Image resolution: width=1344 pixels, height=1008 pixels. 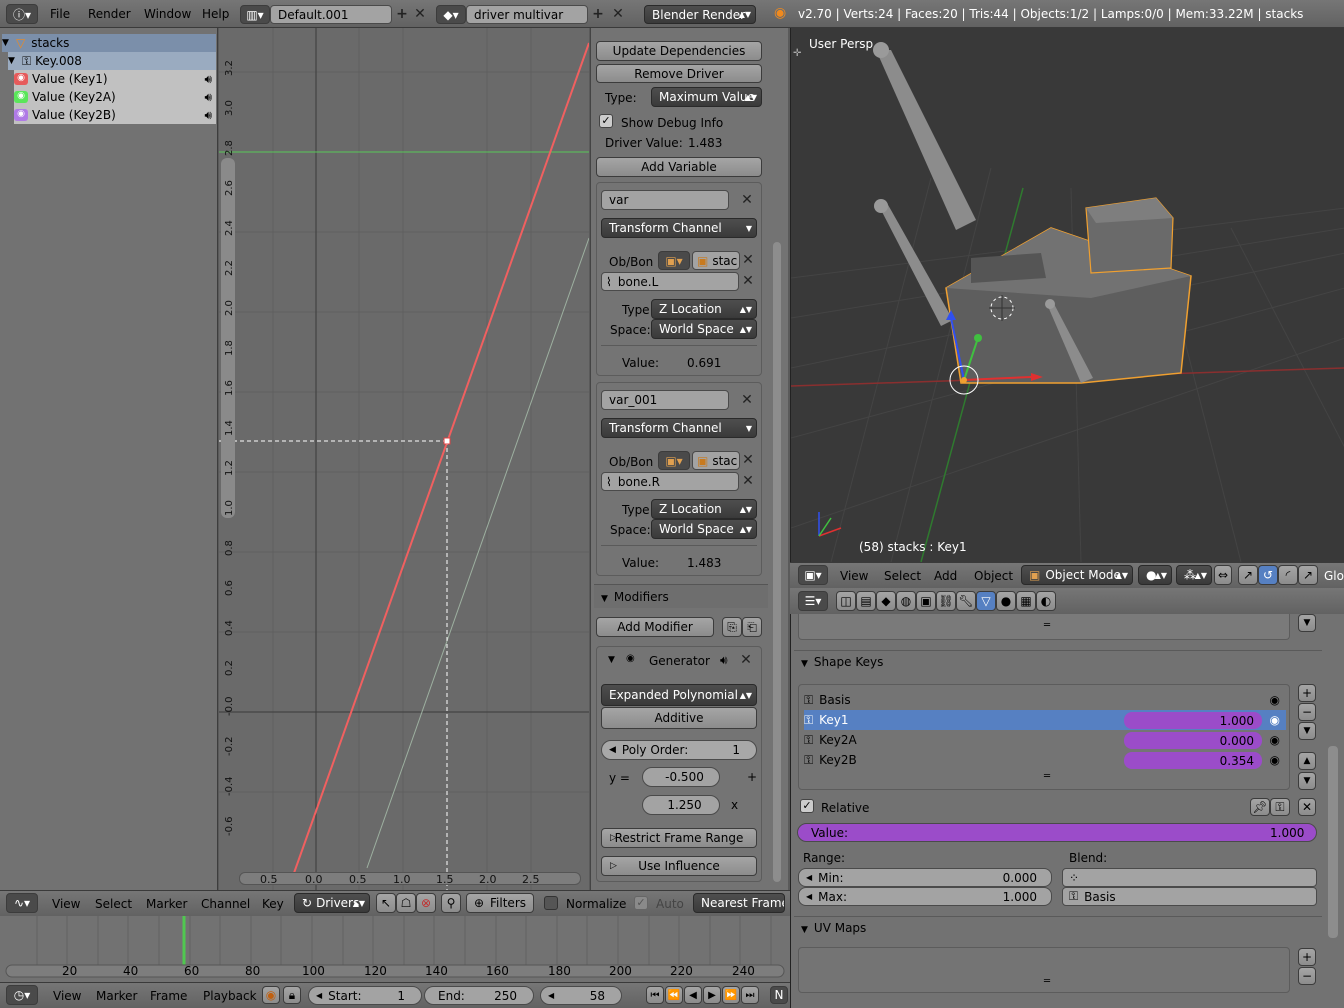 I want to click on render-layers-tab-icon: ▤, so click(x=866, y=601).